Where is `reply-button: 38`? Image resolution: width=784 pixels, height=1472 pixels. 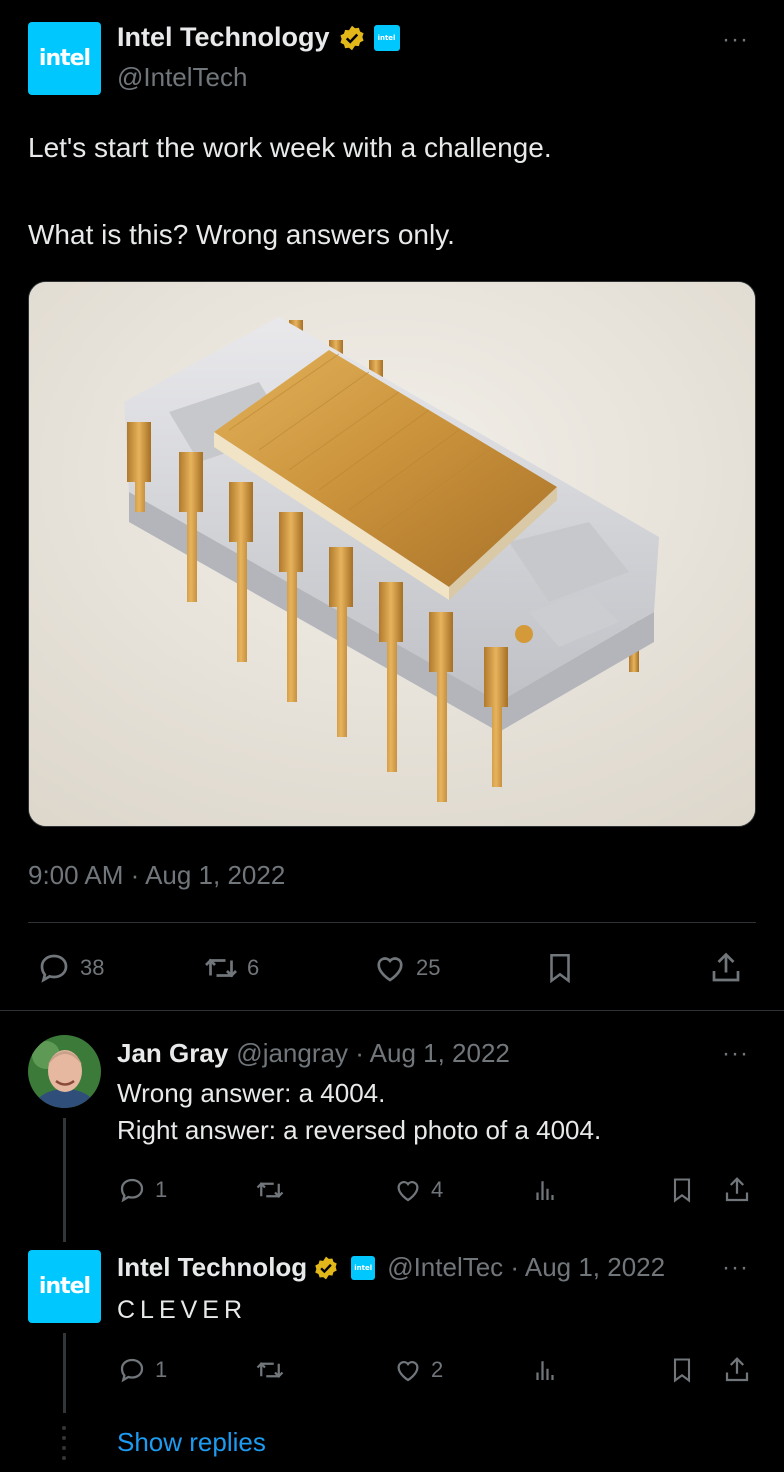 reply-button: 38 is located at coordinates (70, 968).